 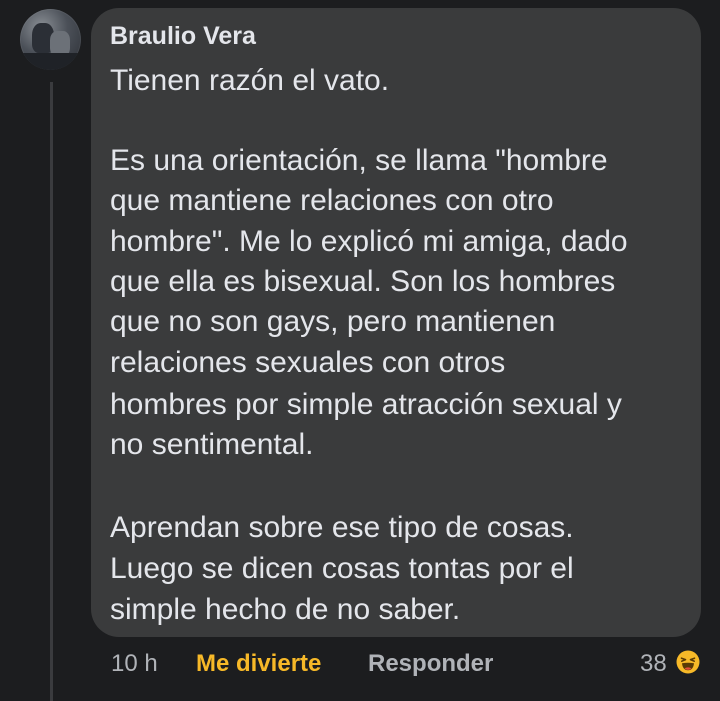 What do you see at coordinates (366, 404) in the screenshot?
I see `comment-line: hombres por simple atracción sexual y` at bounding box center [366, 404].